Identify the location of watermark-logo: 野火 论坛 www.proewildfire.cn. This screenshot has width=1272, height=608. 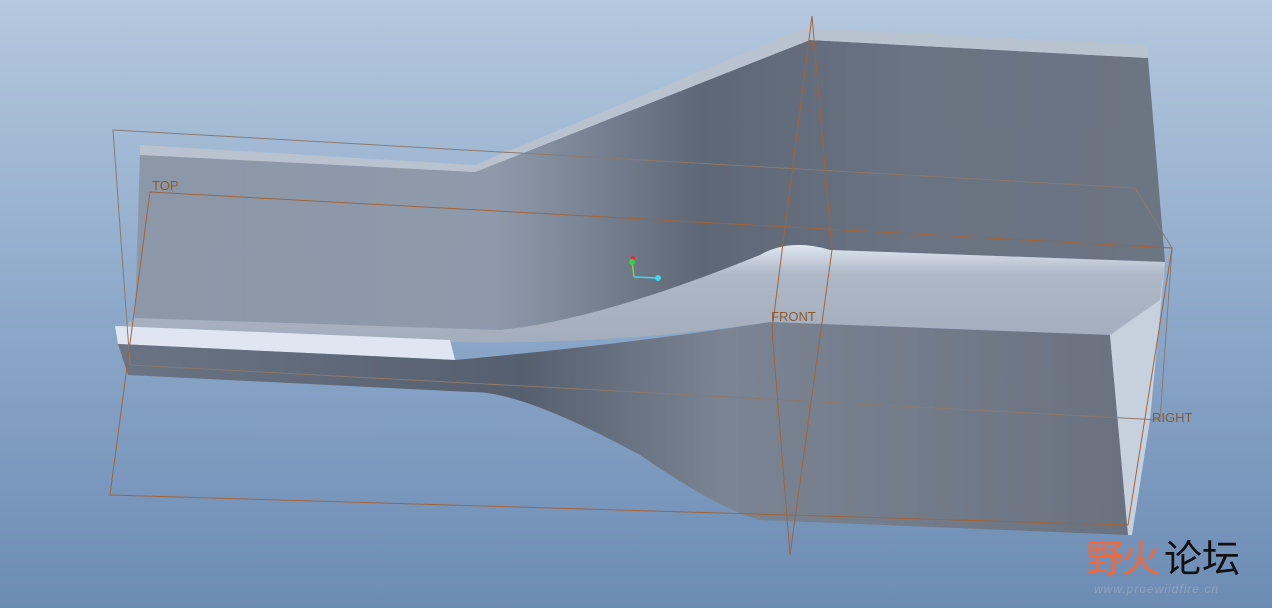
(1163, 562).